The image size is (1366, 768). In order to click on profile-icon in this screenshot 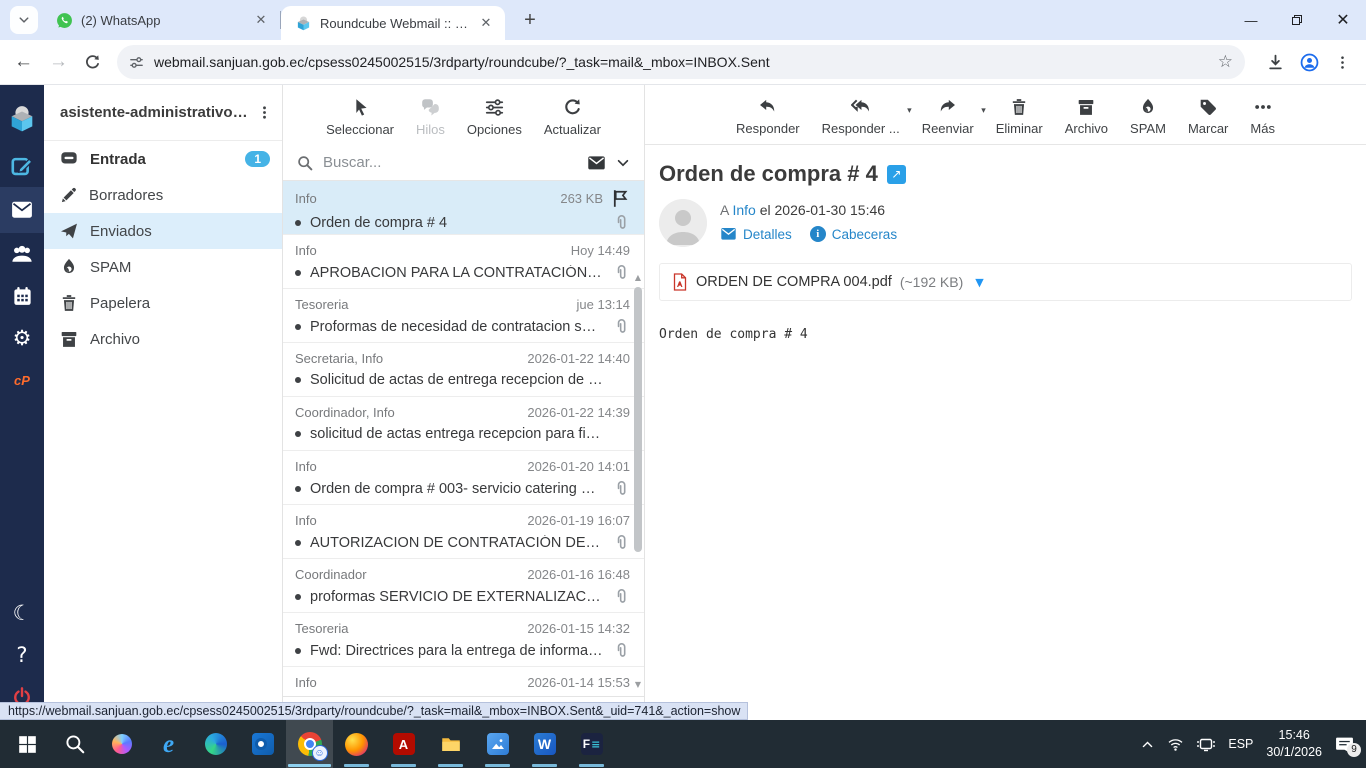, I will do `click(1309, 62)`.